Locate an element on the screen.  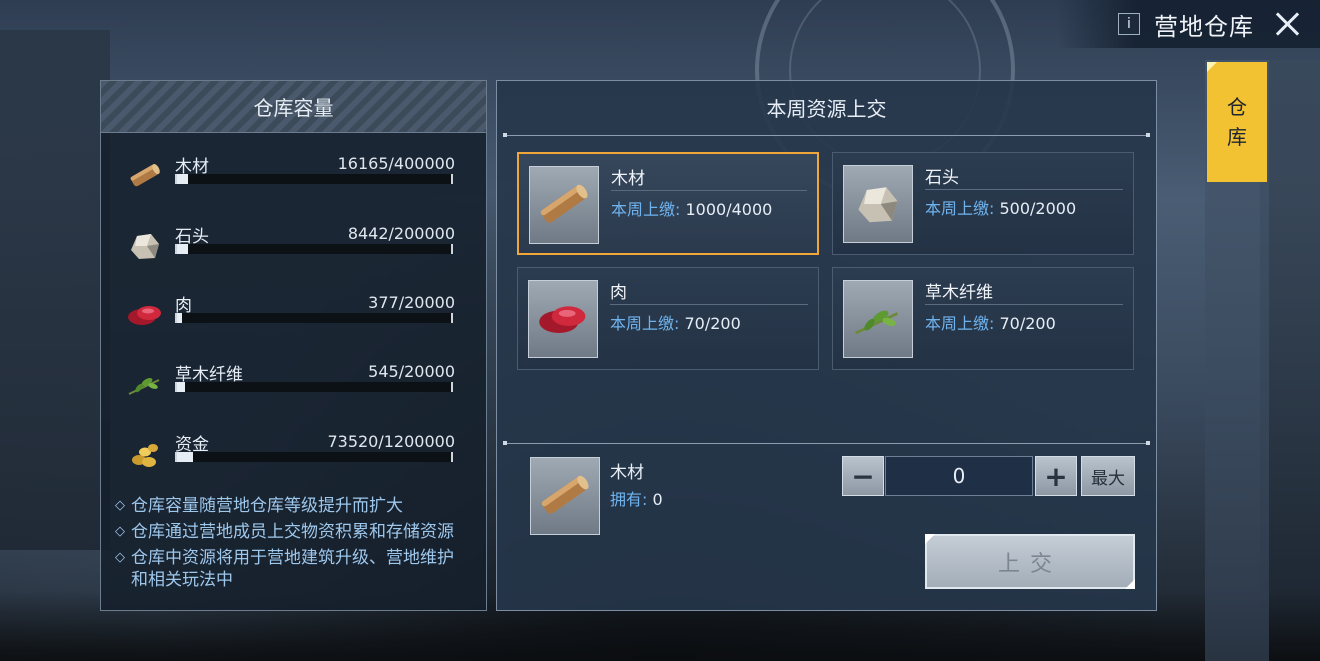
card-quota: 本周上缴: 500/2000 is located at coordinates (1000, 207).